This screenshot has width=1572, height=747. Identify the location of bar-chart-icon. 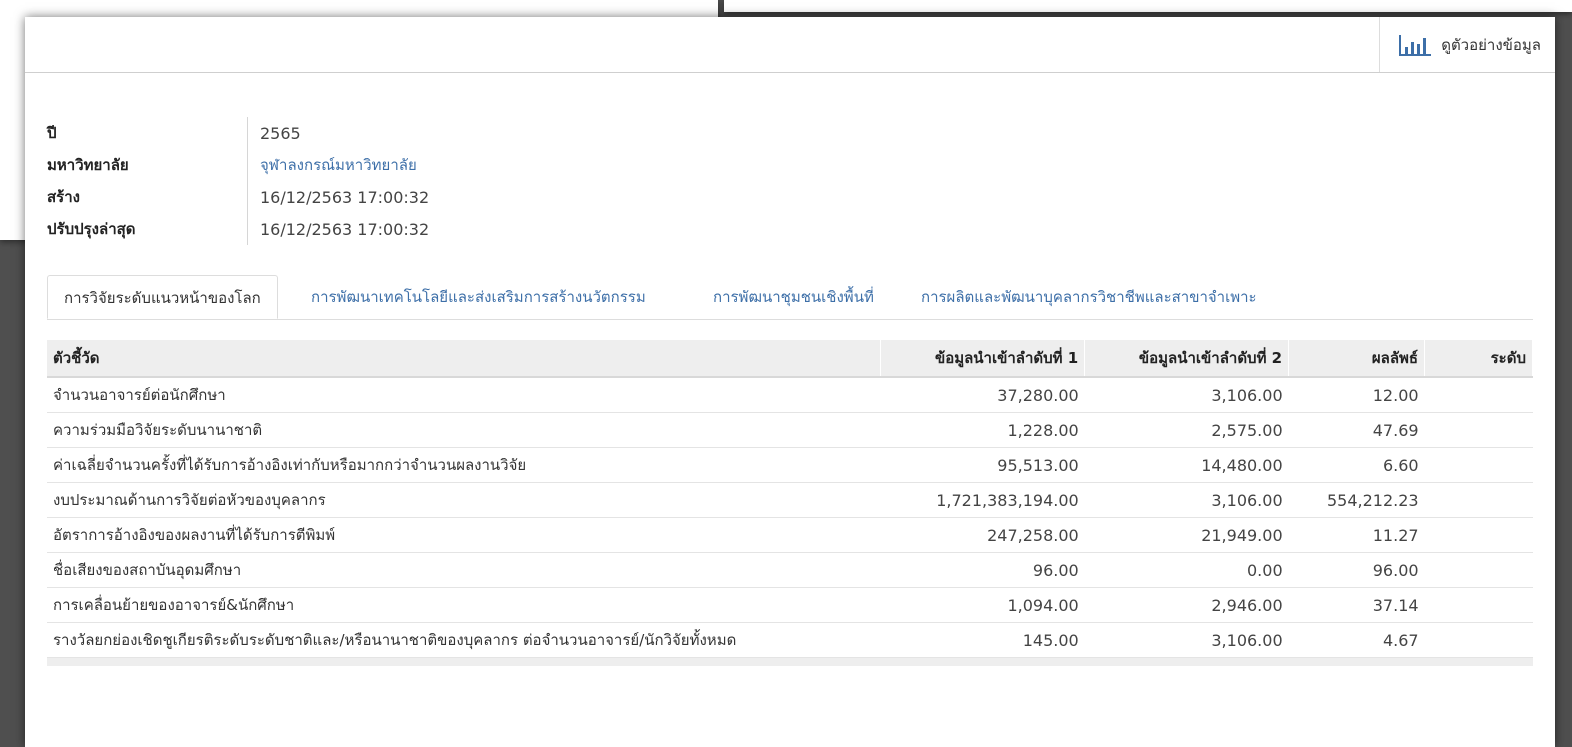
(1415, 45).